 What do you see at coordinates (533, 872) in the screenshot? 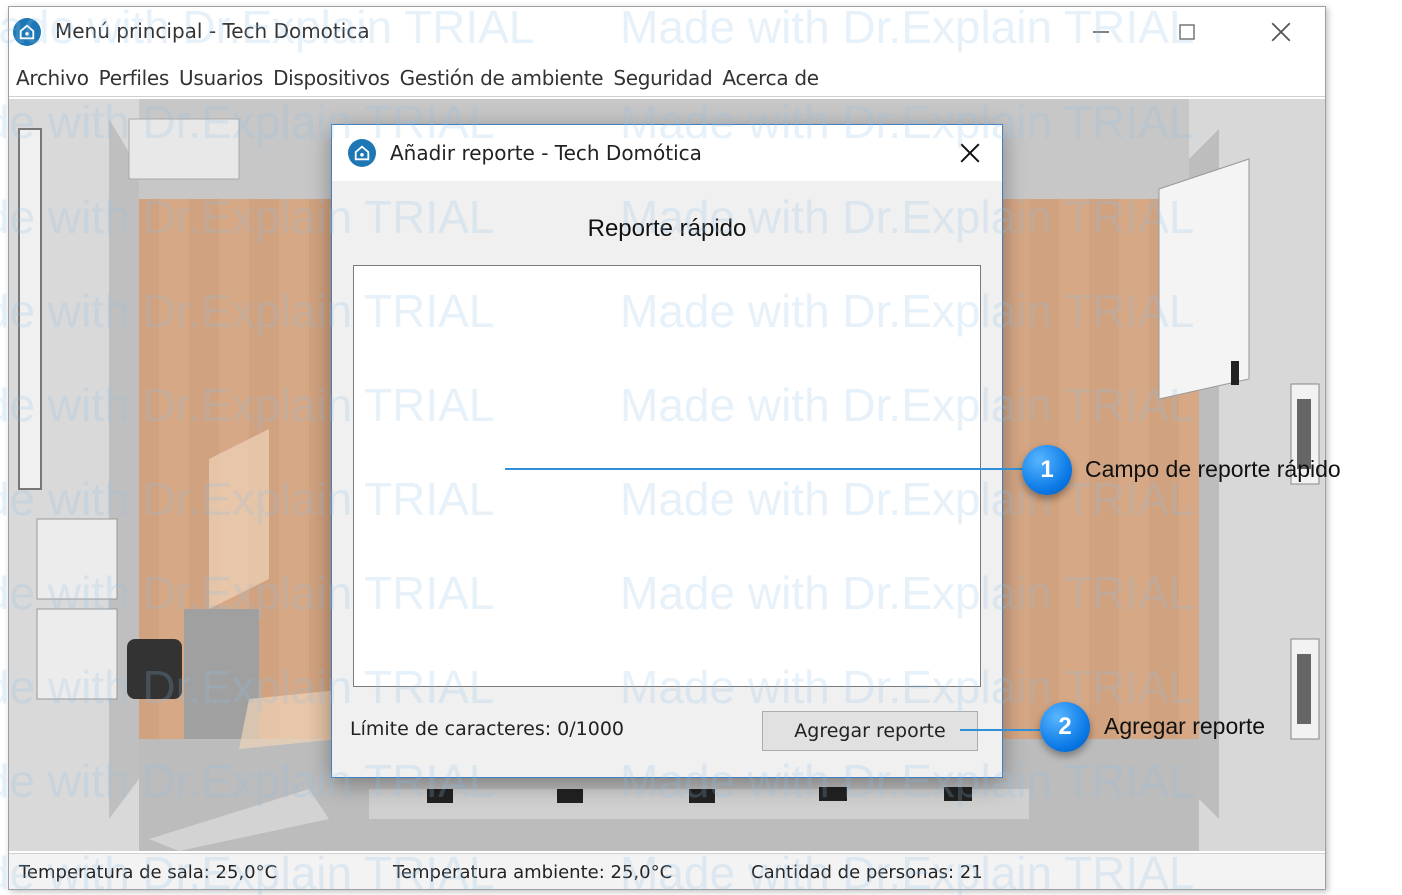
I see `ambient-temperature-status: Temperatura ambiente: 25,0°C` at bounding box center [533, 872].